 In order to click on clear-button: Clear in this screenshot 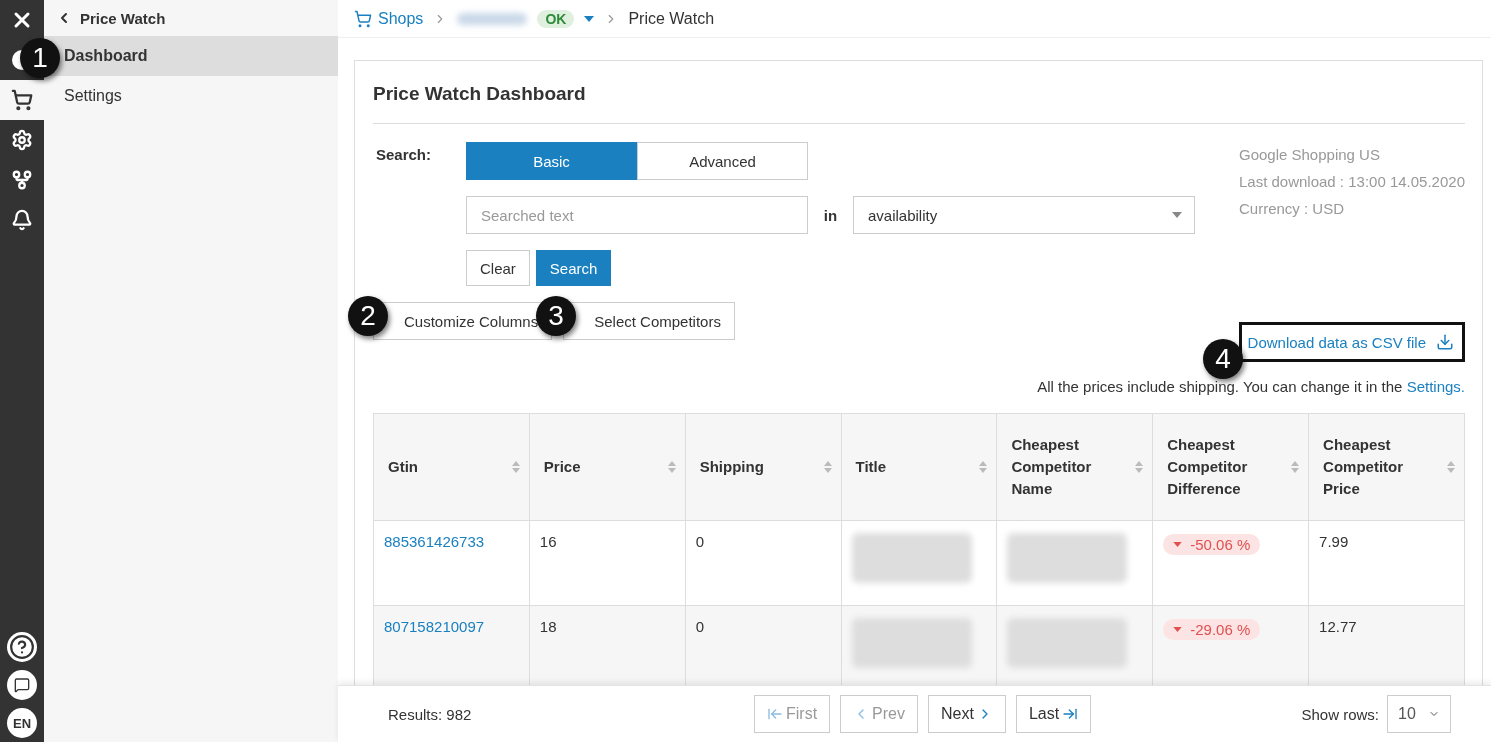, I will do `click(498, 268)`.